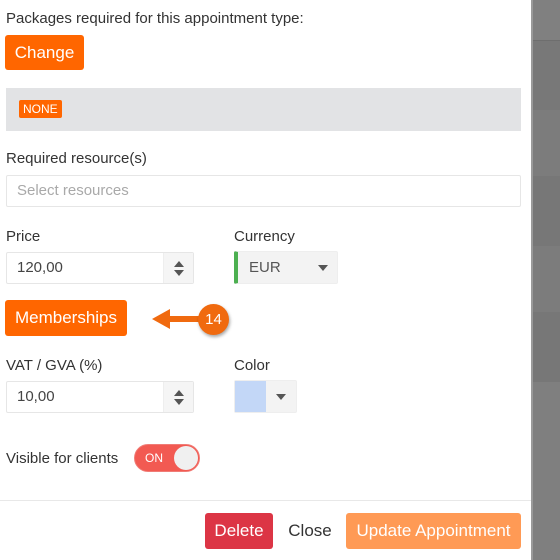  Describe the element at coordinates (252, 365) in the screenshot. I see `color-label: Color` at that location.